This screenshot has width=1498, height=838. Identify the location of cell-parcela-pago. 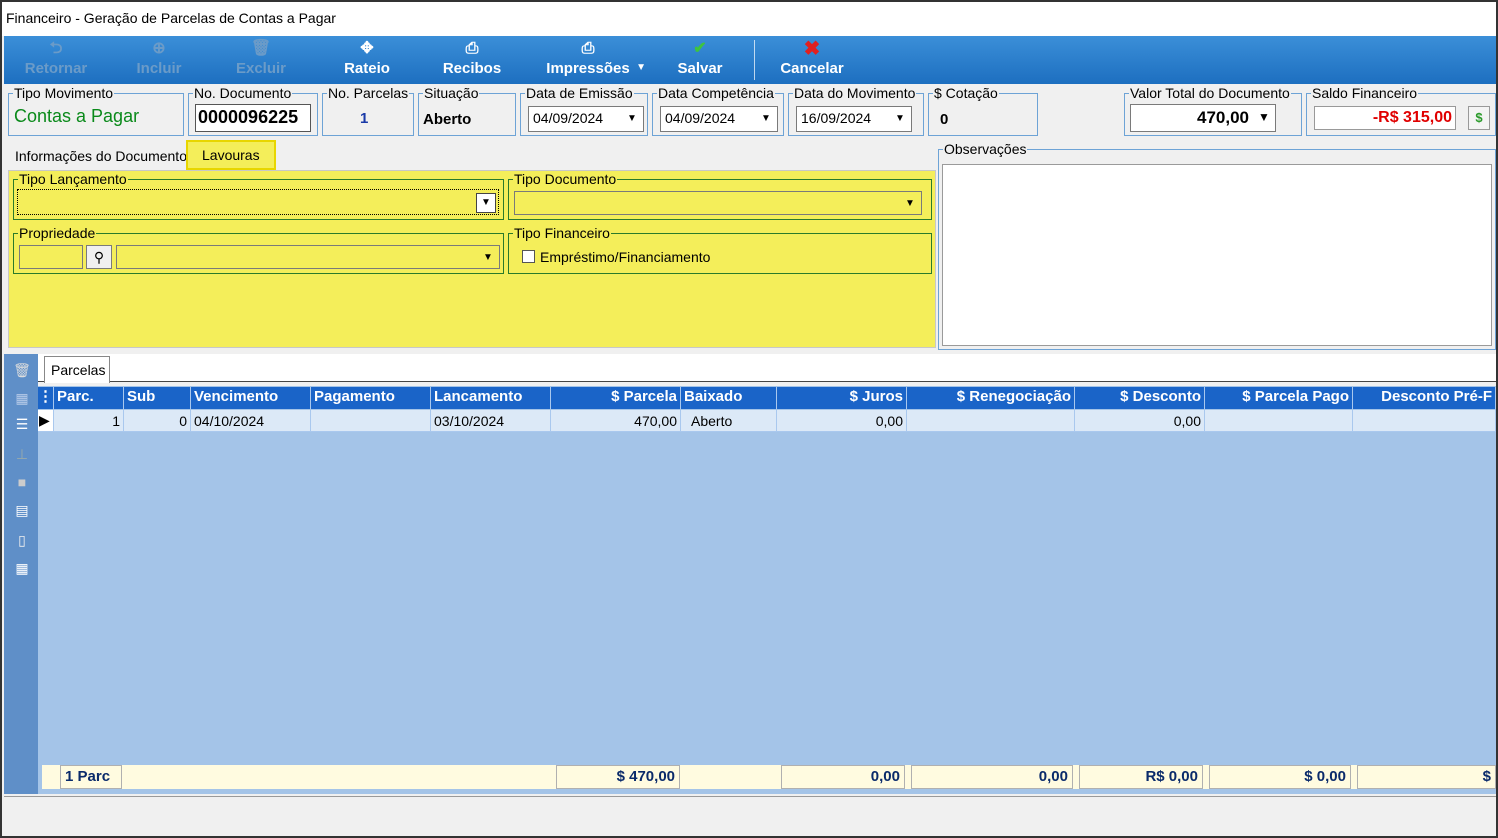
(1279, 421).